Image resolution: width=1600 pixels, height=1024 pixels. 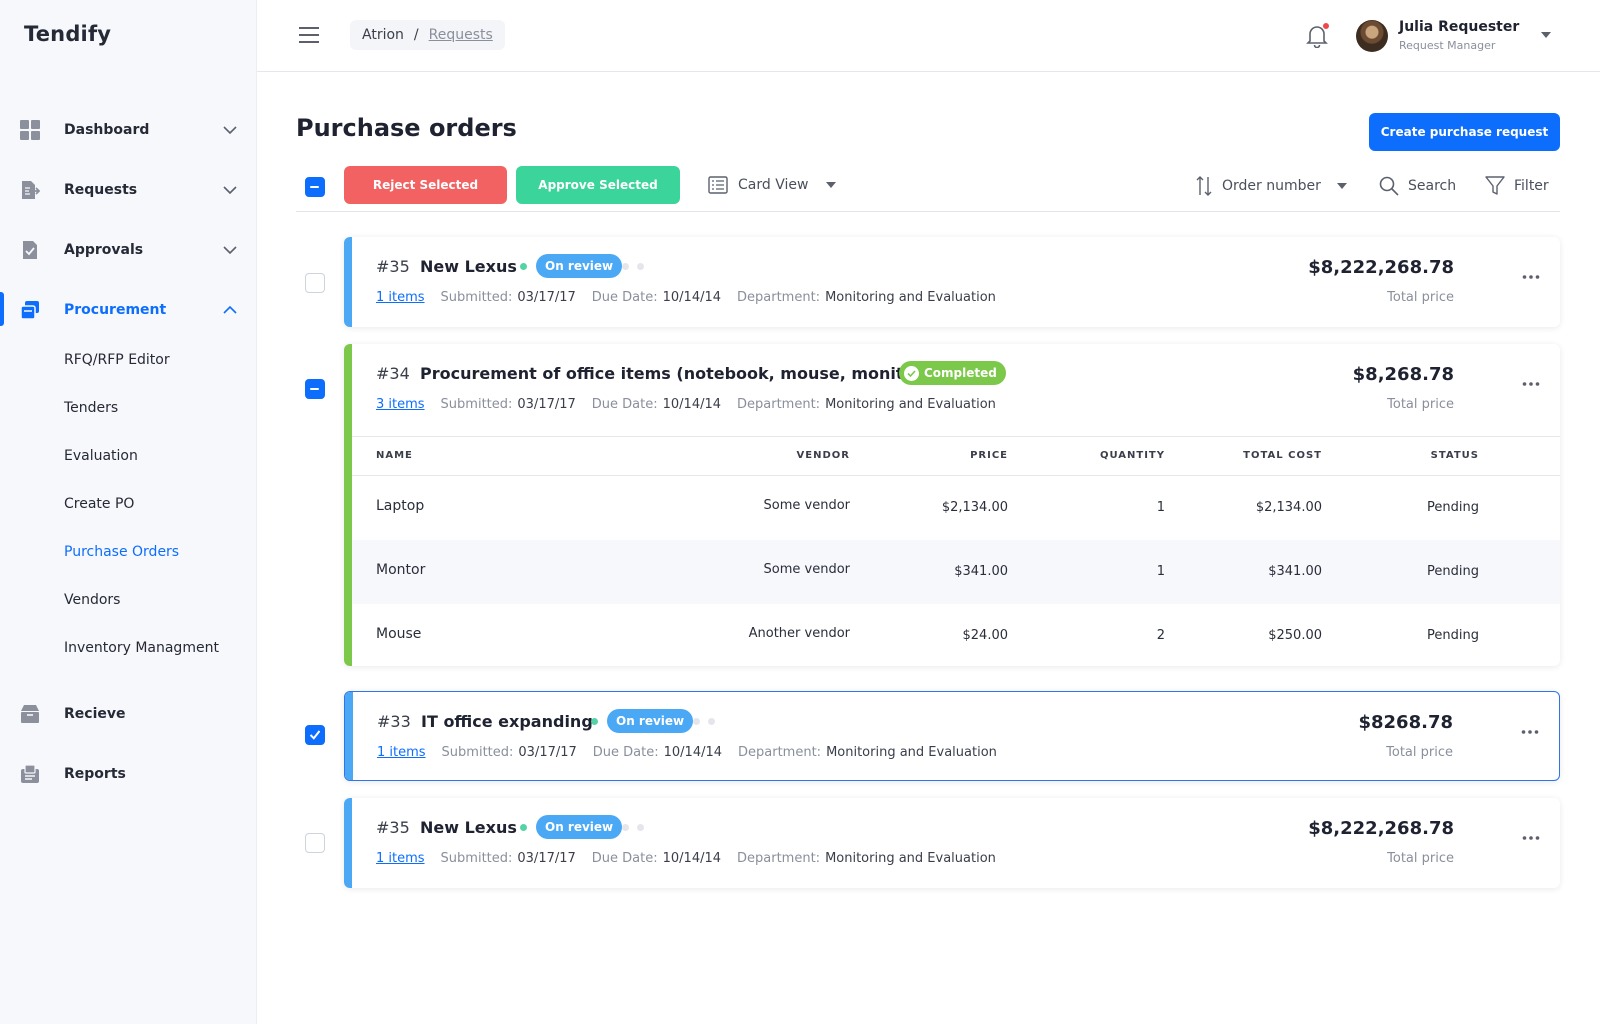 I want to click on sidebar-item-reports: Reports, so click(x=128, y=774).